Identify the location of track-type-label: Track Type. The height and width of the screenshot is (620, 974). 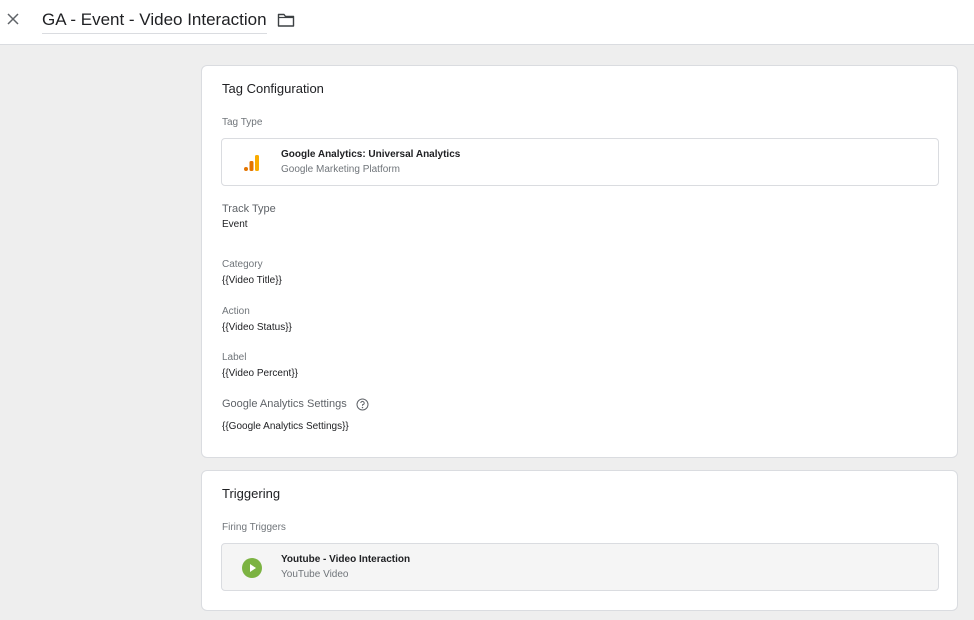
(249, 209).